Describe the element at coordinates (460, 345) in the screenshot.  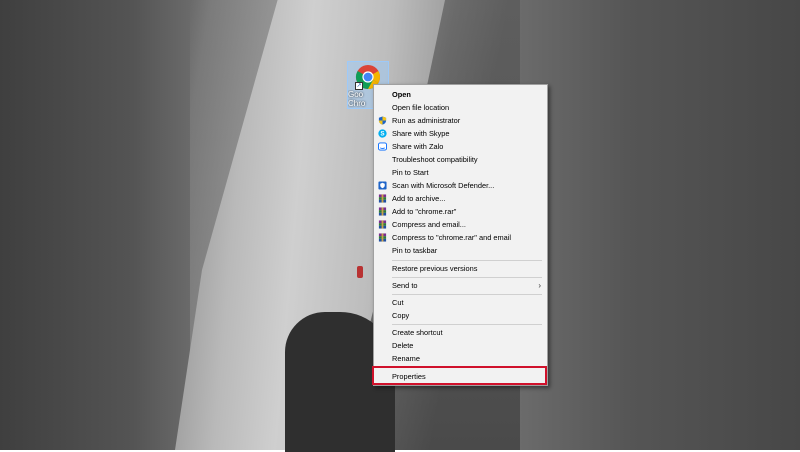
I see `menu-item-delete: Delete` at that location.